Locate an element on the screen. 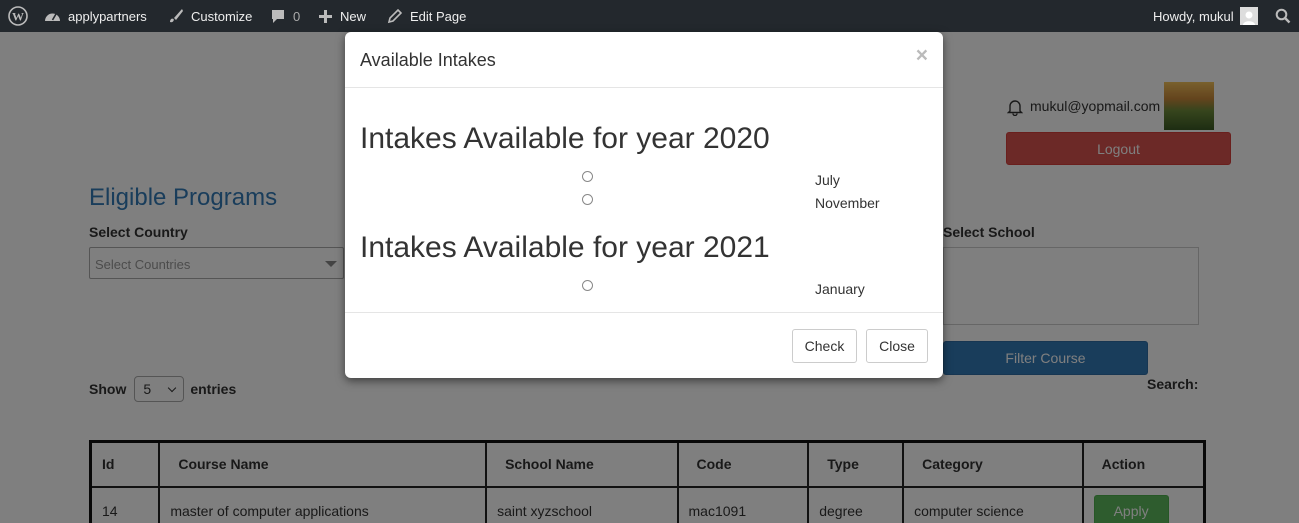 This screenshot has height=523, width=1299. my-account-menu: Howdy, mukul is located at coordinates (1205, 16).